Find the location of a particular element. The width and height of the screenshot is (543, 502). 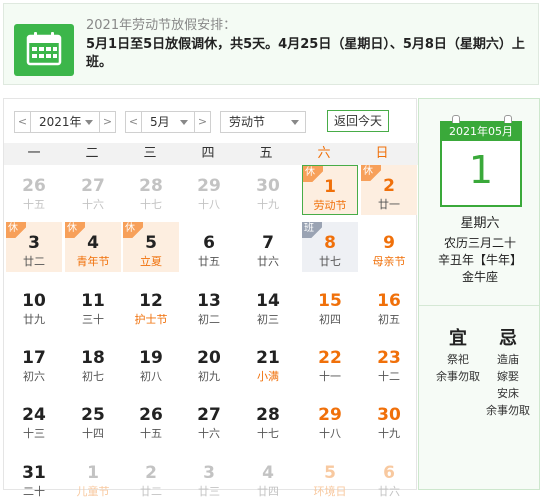

lunar-label: 廿三 is located at coordinates (209, 491).